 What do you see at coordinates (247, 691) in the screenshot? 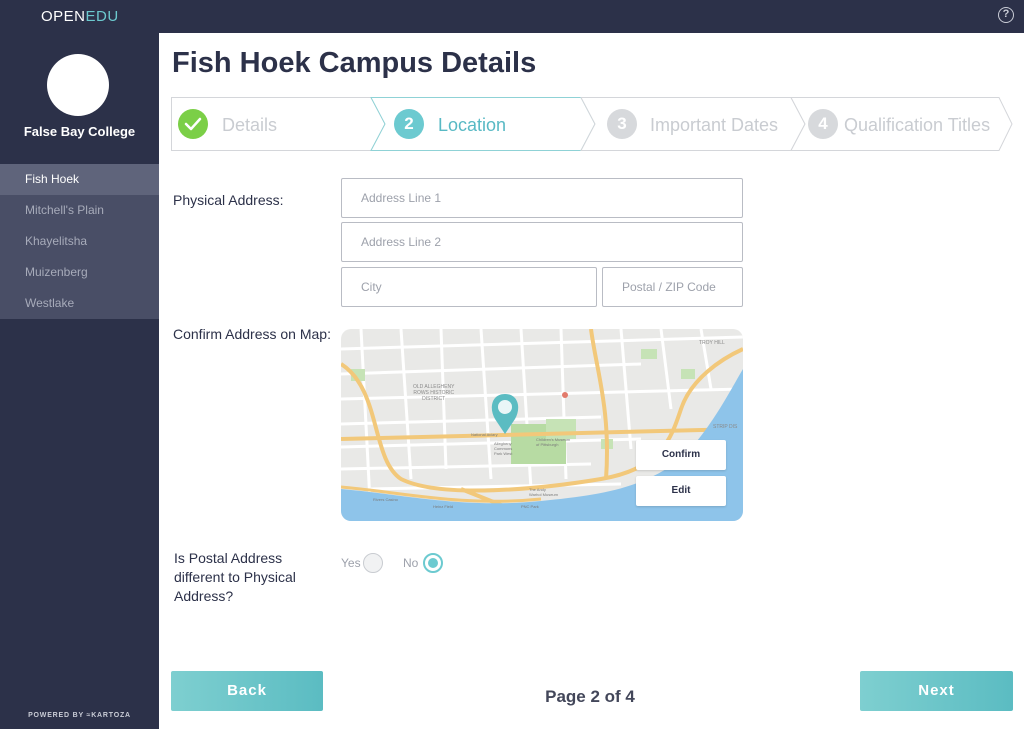
I see `back-button: Back` at bounding box center [247, 691].